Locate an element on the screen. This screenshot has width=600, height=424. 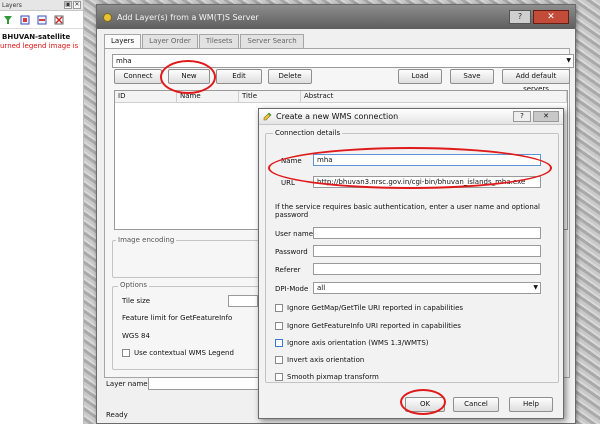
referer-field is located at coordinates (427, 269).